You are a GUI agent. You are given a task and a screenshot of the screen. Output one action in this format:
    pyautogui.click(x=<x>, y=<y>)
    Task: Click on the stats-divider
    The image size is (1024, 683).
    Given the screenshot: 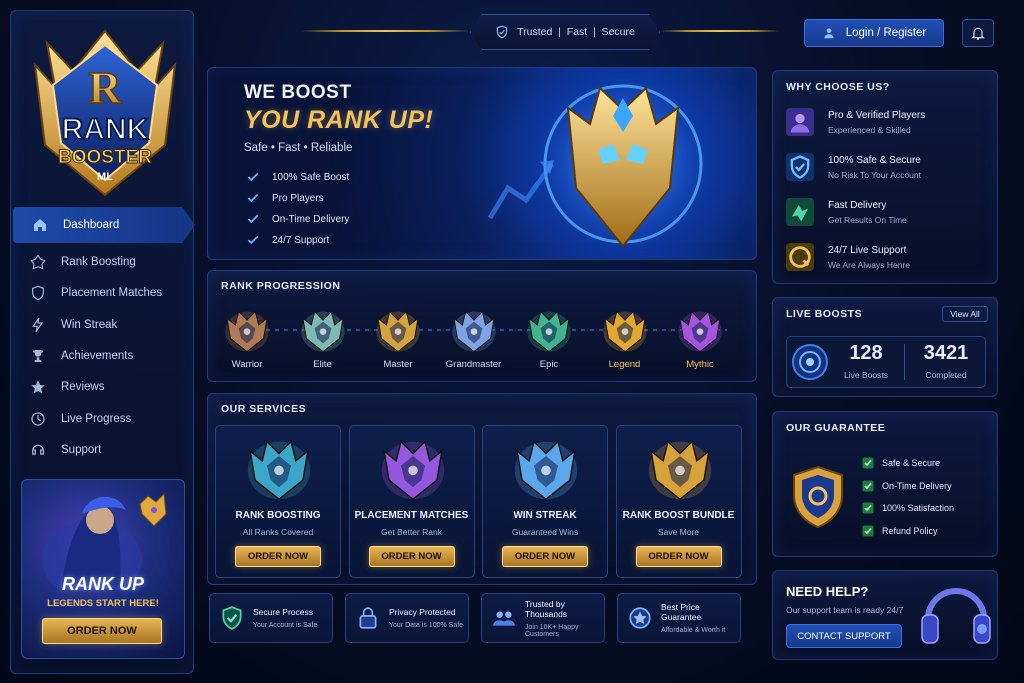 What is the action you would take?
    pyautogui.click(x=904, y=362)
    